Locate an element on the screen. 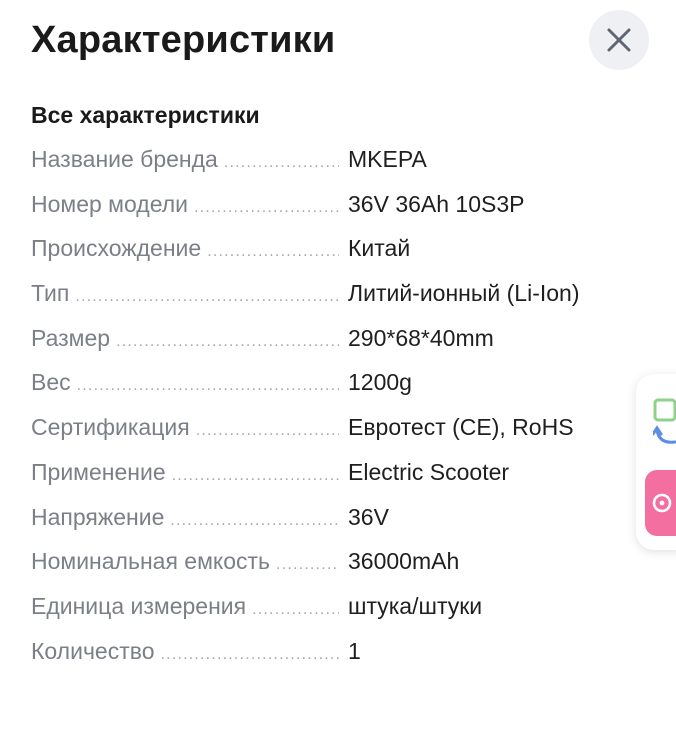  spec-key: Вес is located at coordinates (51, 382).